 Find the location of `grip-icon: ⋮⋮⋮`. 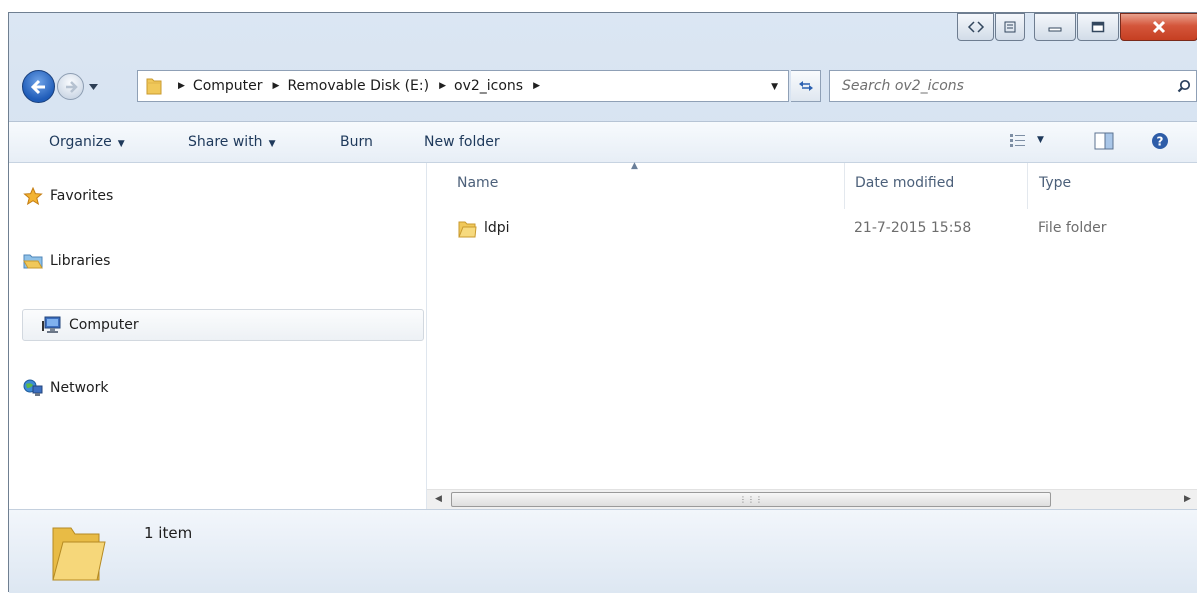

grip-icon: ⋮⋮⋮ is located at coordinates (751, 499).